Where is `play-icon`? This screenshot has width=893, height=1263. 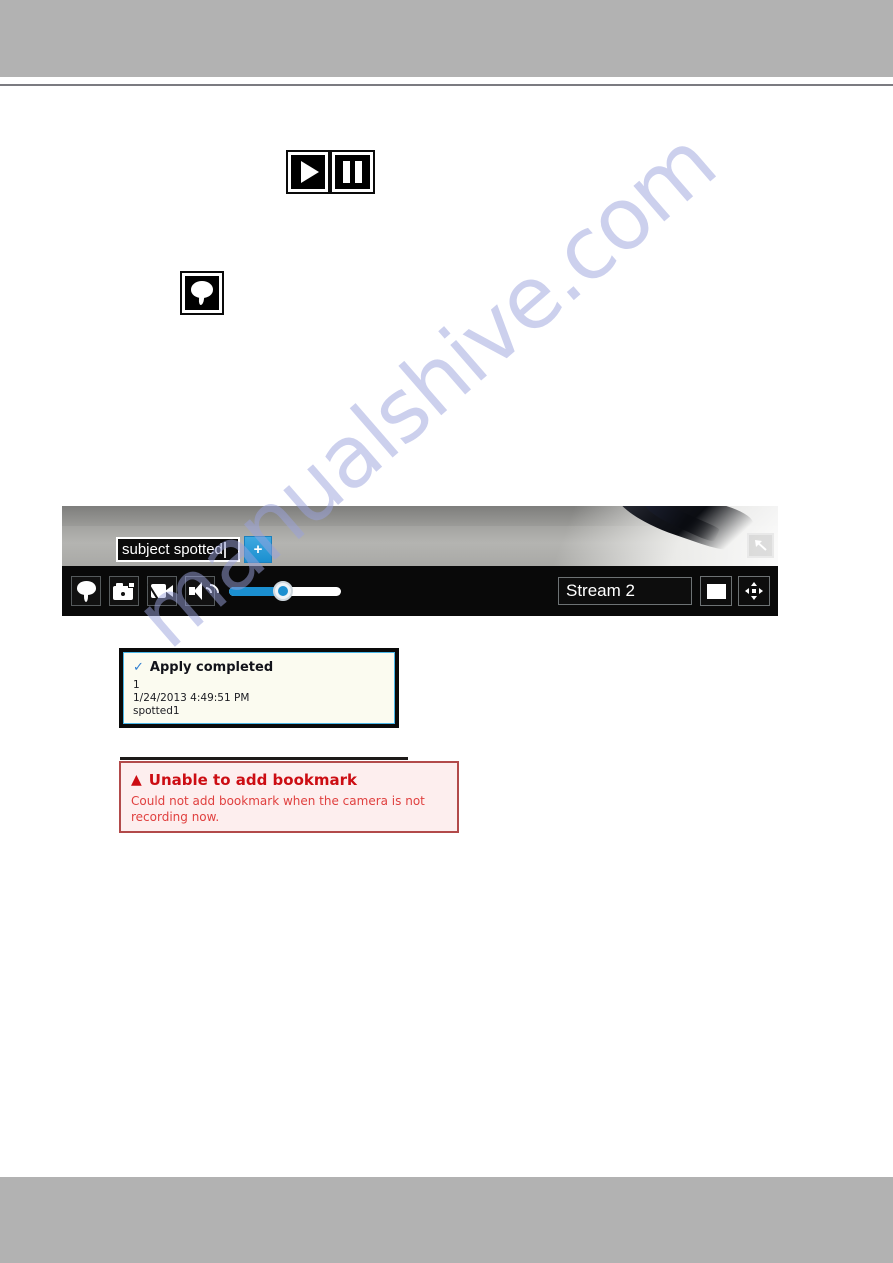
play-icon is located at coordinates (310, 172).